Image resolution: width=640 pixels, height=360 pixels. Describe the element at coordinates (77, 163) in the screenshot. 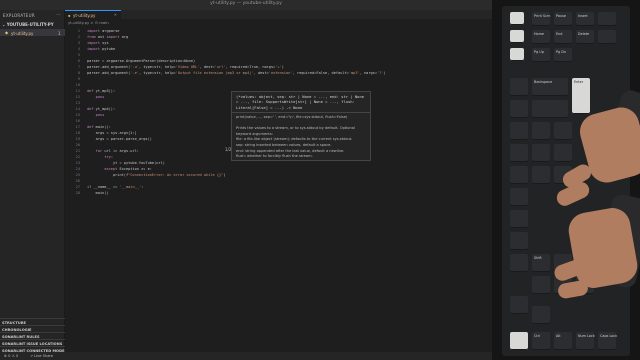

I see `line-number: 23` at that location.